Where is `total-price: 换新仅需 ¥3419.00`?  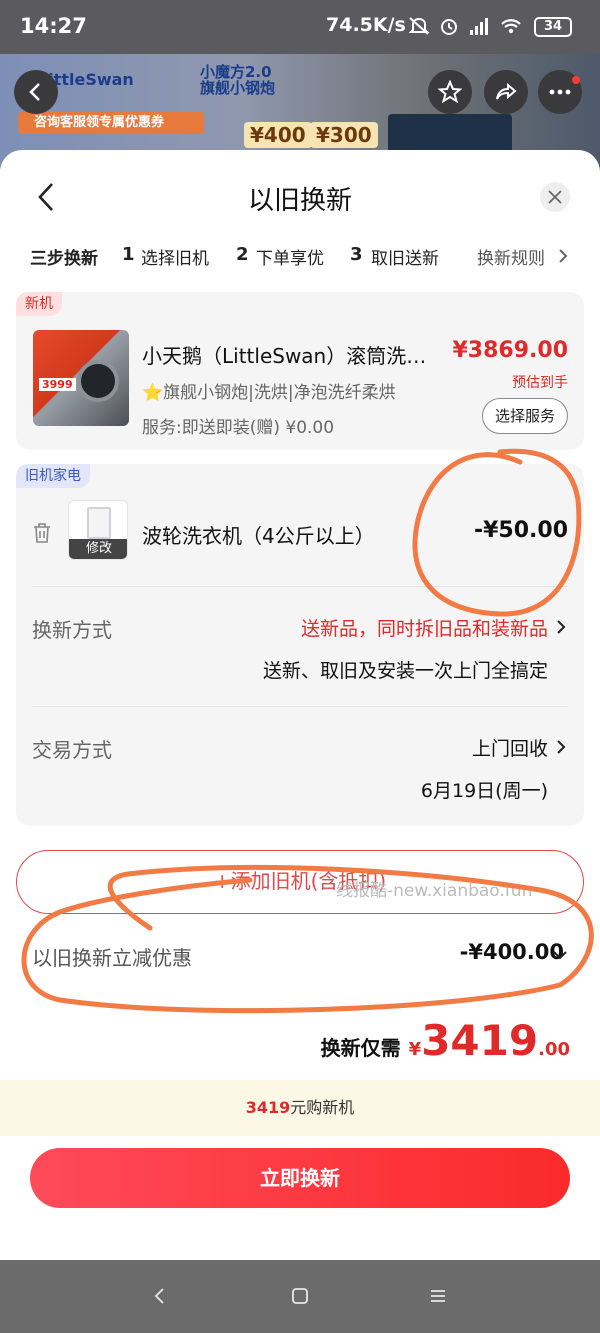
total-price: 换新仅需 ¥3419.00 is located at coordinates (445, 1040).